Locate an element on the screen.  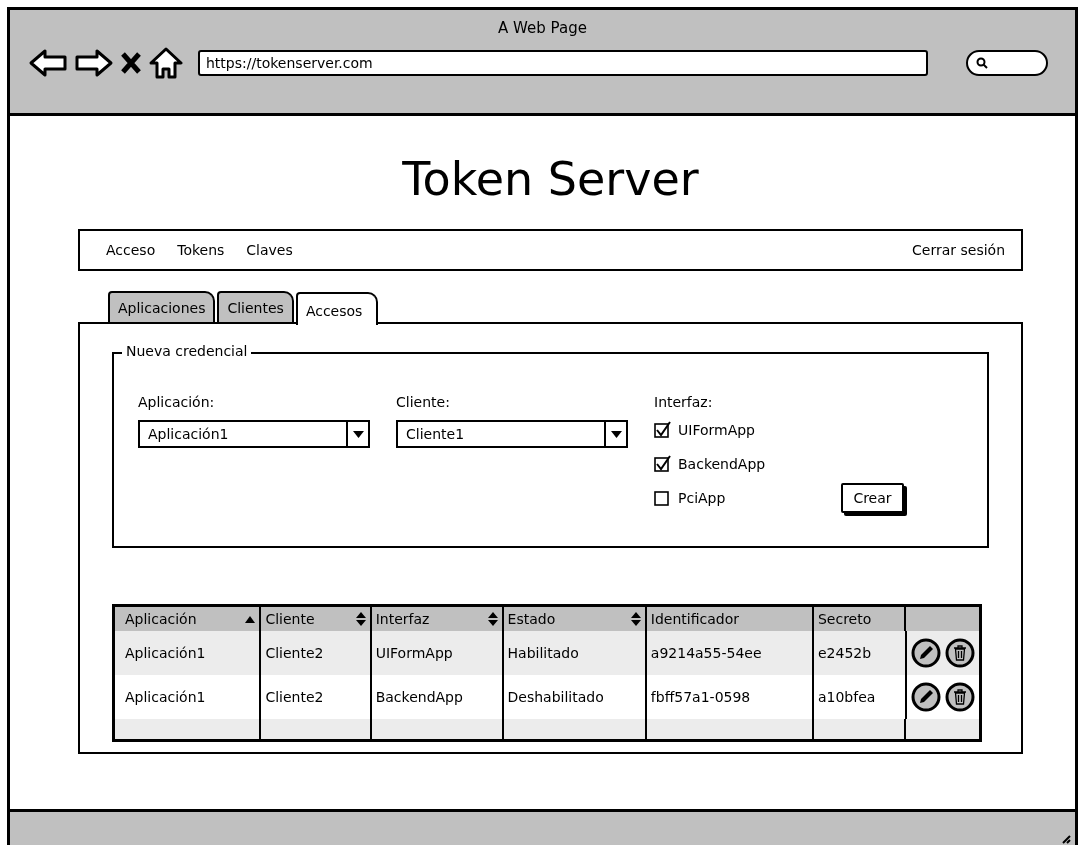
address-field: https://tokenserver.com is located at coordinates (563, 63).